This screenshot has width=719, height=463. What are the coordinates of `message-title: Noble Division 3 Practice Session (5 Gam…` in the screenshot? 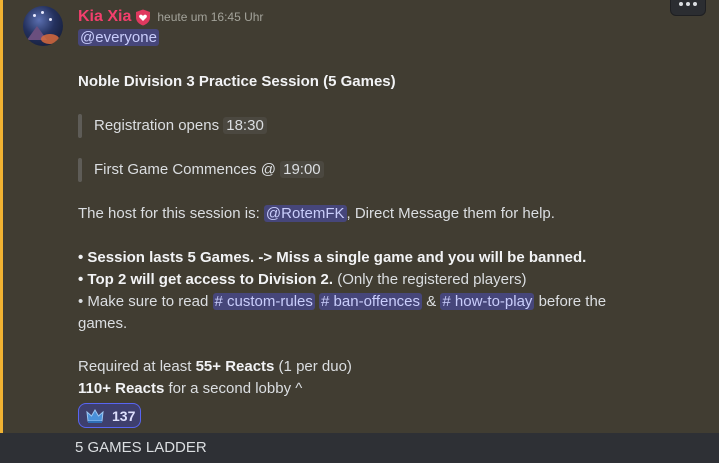 It's located at (237, 81).